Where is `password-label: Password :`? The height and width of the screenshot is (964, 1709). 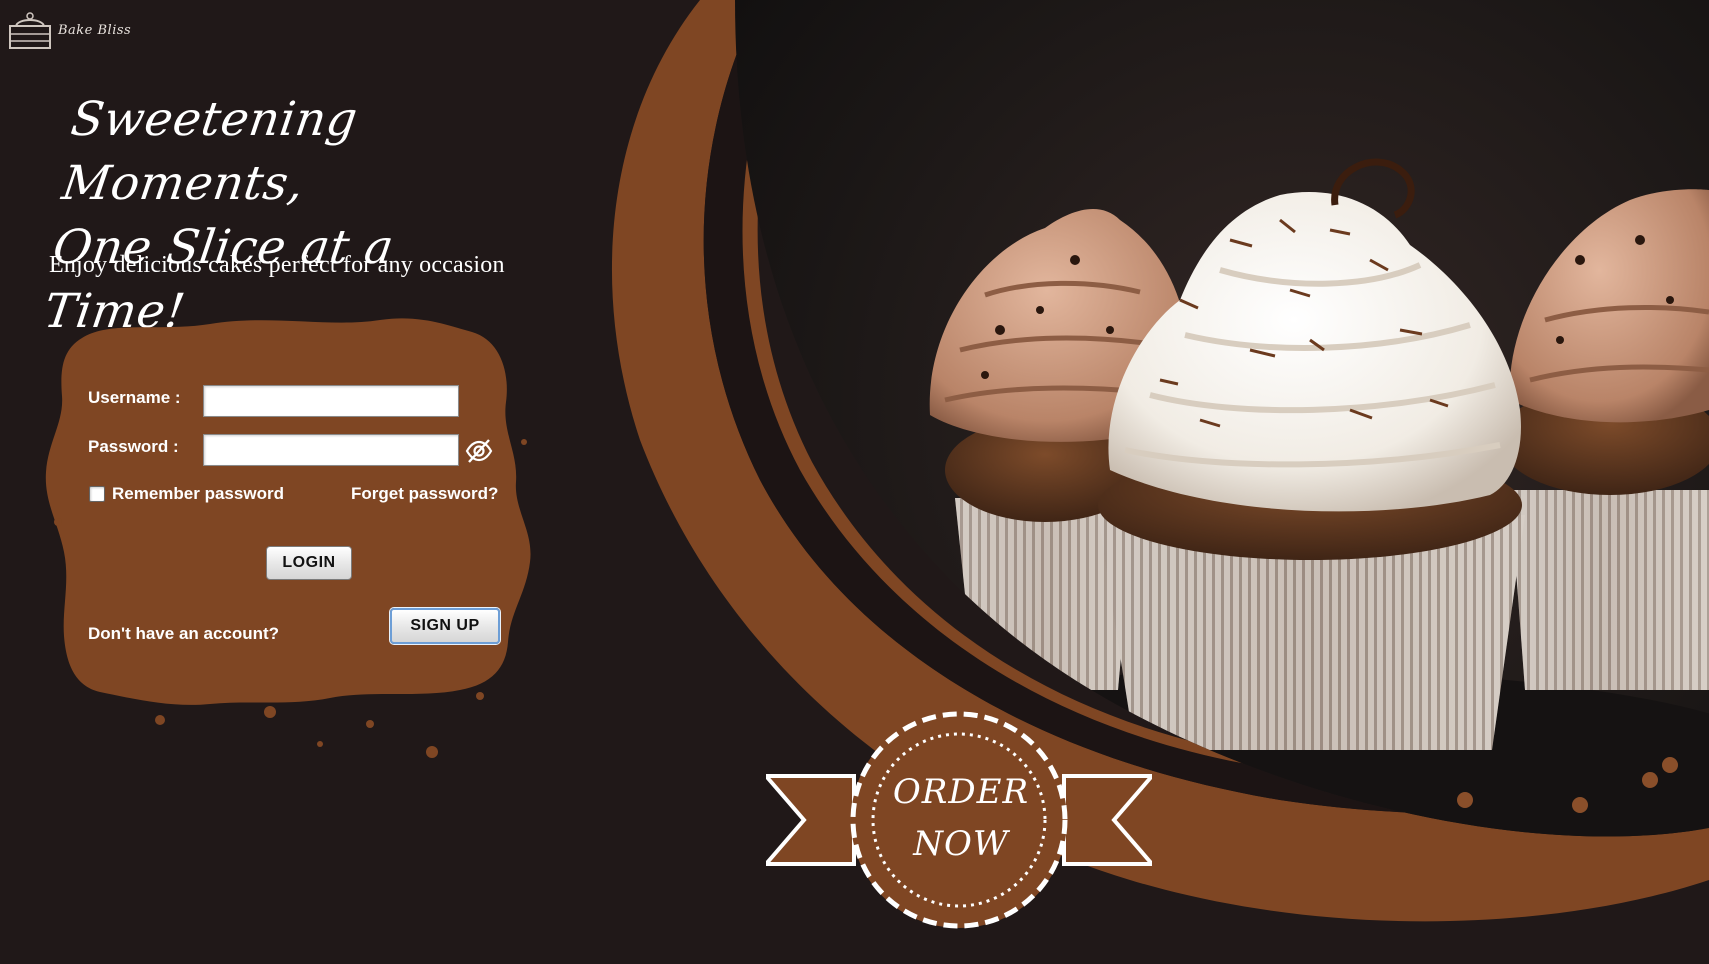
password-label: Password : is located at coordinates (133, 446).